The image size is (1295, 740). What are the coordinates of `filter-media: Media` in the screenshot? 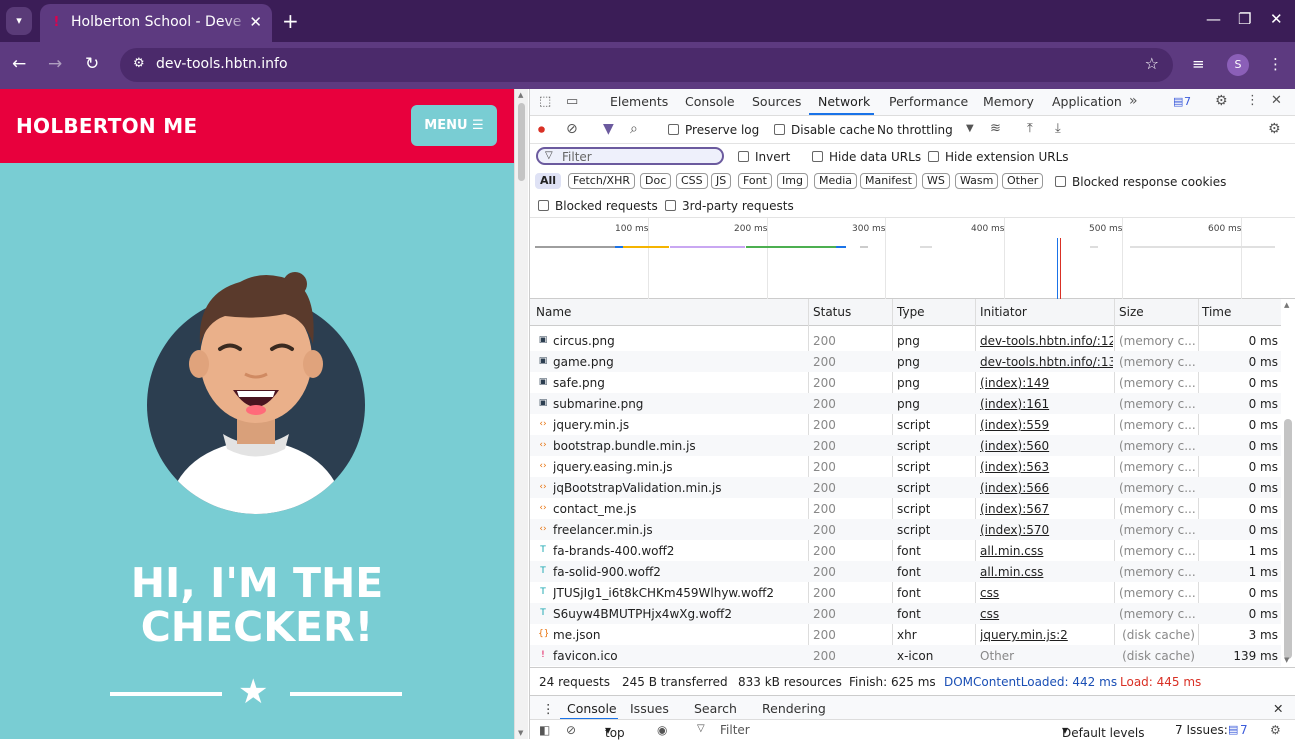 It's located at (836, 181).